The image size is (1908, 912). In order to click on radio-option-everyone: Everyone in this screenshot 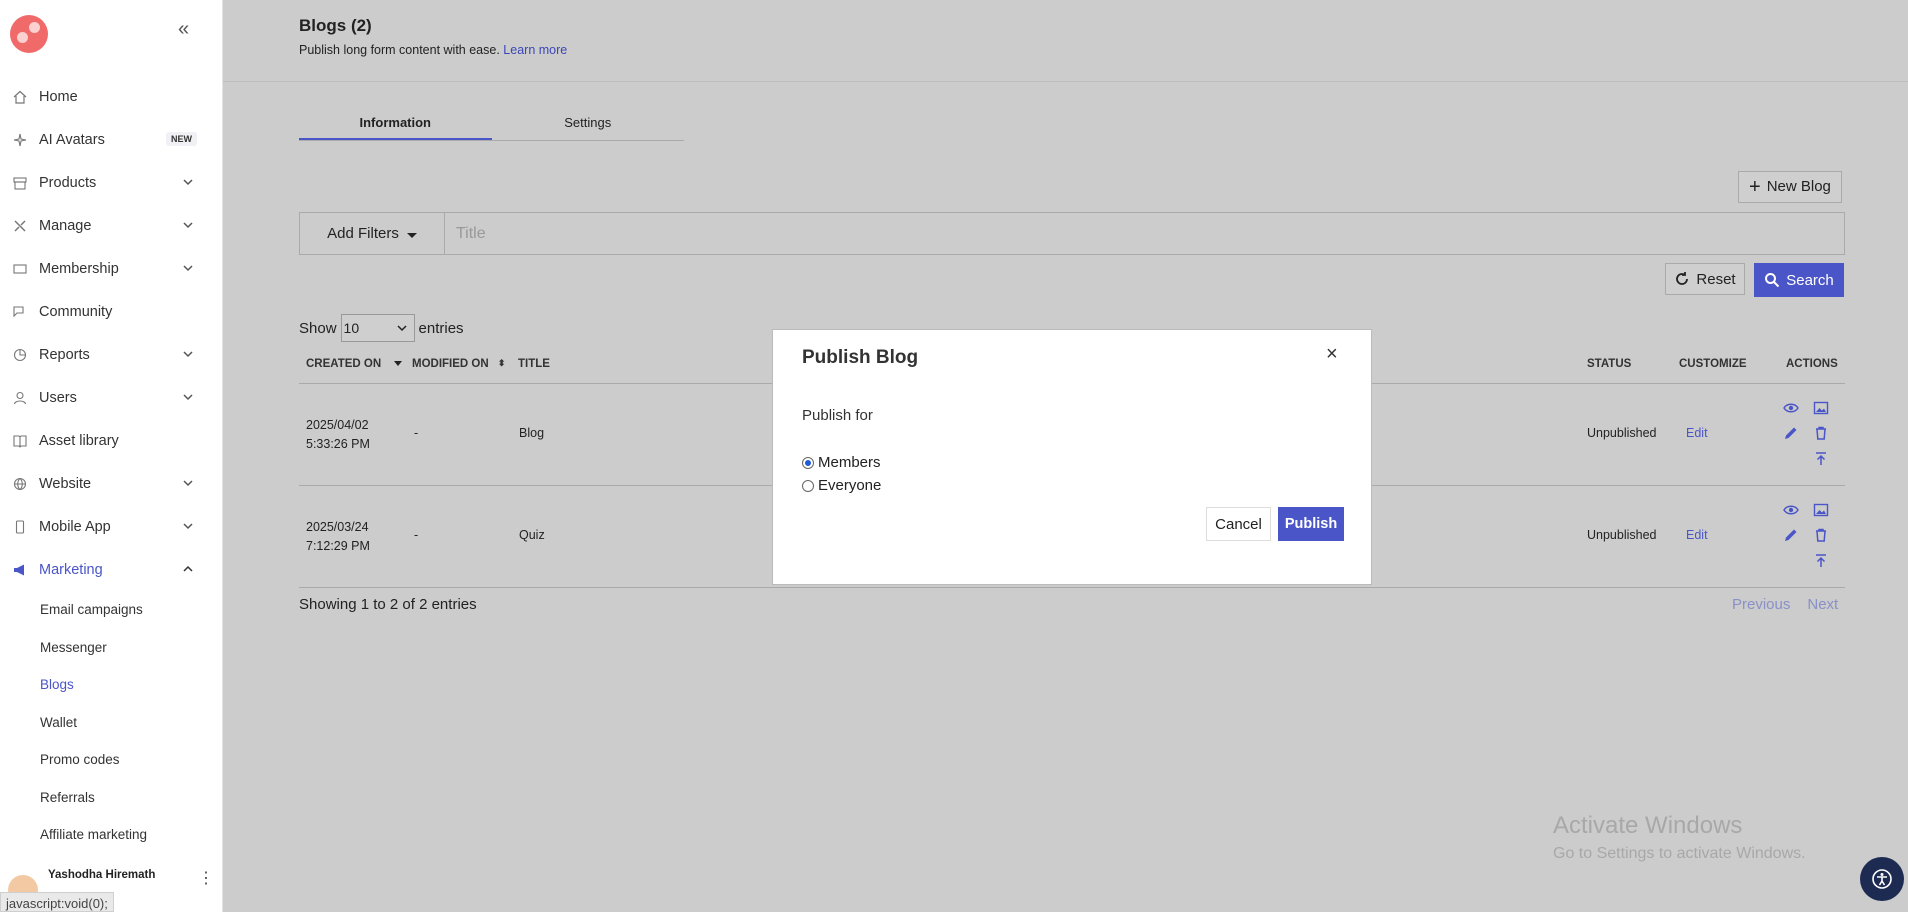, I will do `click(841, 485)`.